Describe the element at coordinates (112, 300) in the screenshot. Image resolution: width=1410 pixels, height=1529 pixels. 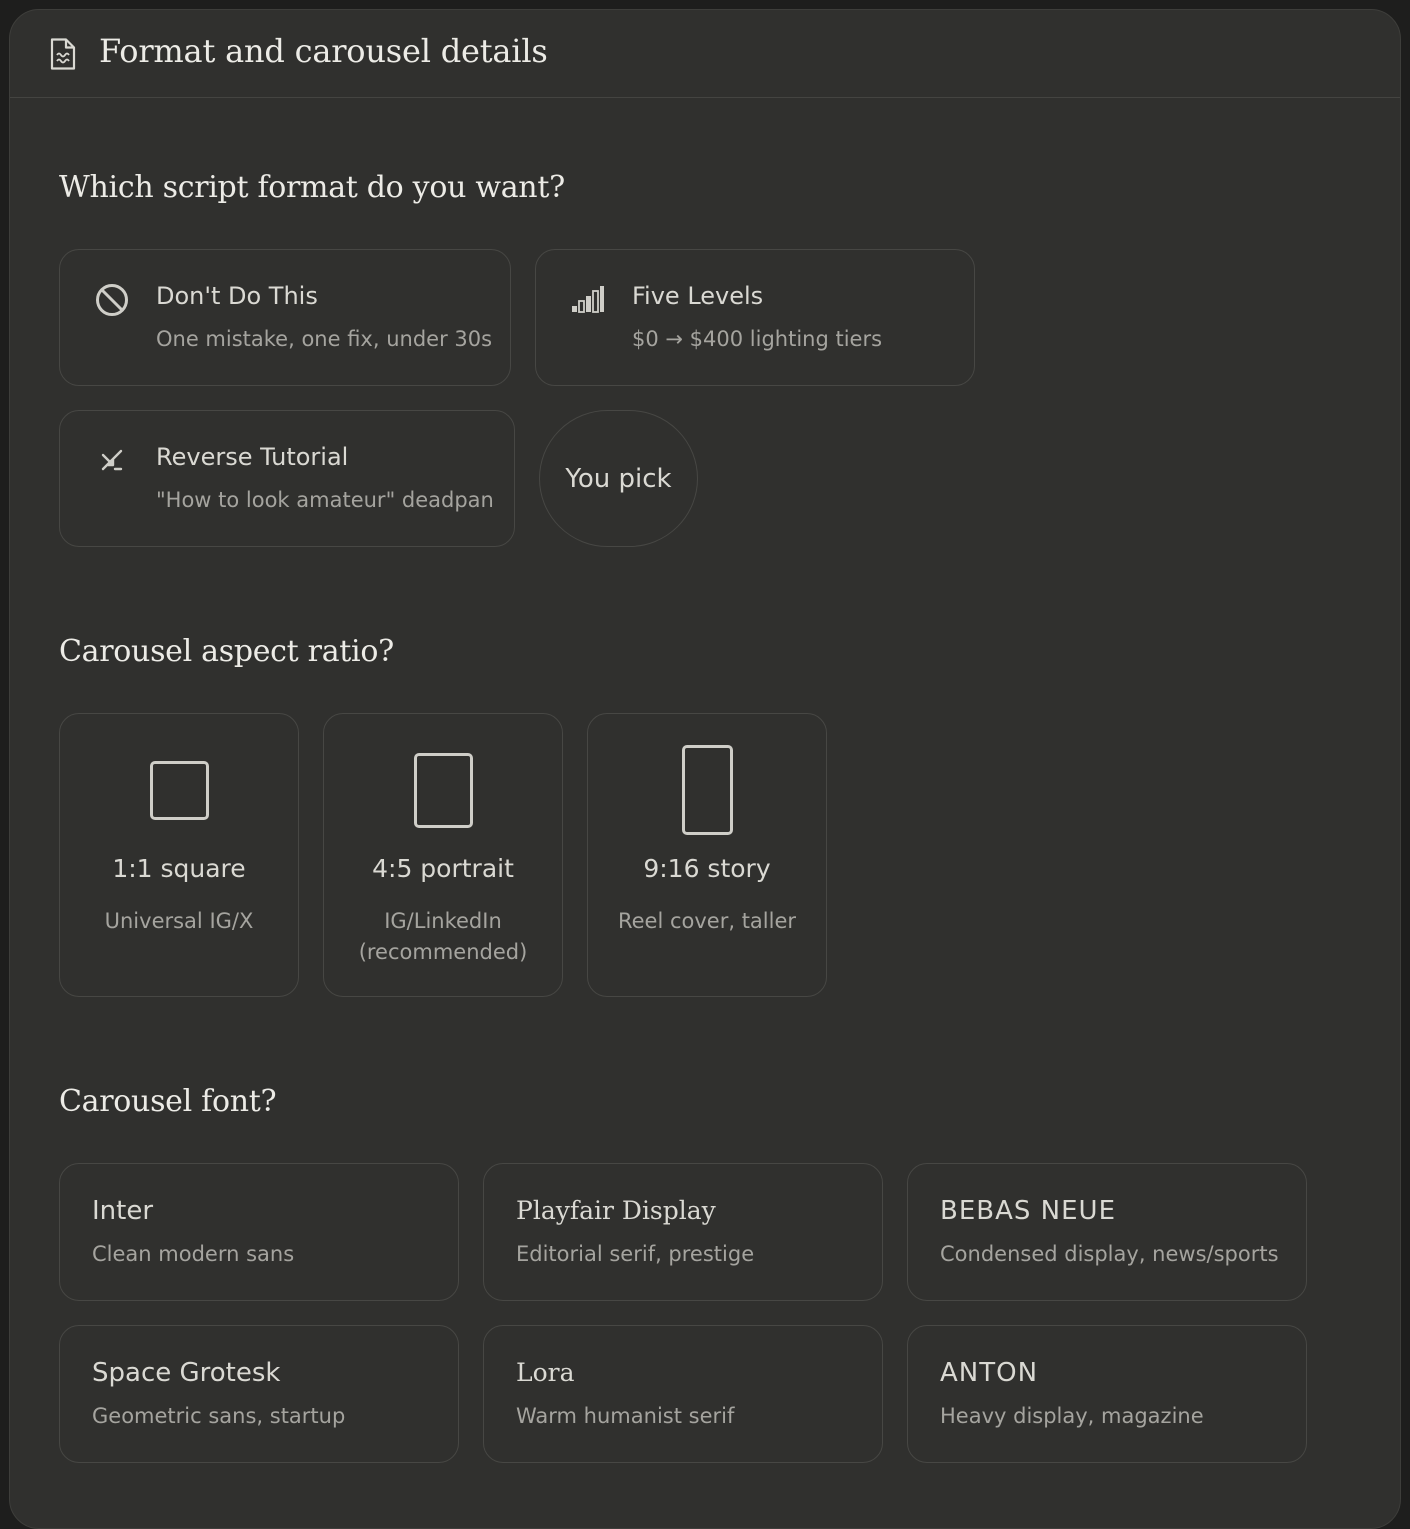
I see `prohibited-icon` at that location.